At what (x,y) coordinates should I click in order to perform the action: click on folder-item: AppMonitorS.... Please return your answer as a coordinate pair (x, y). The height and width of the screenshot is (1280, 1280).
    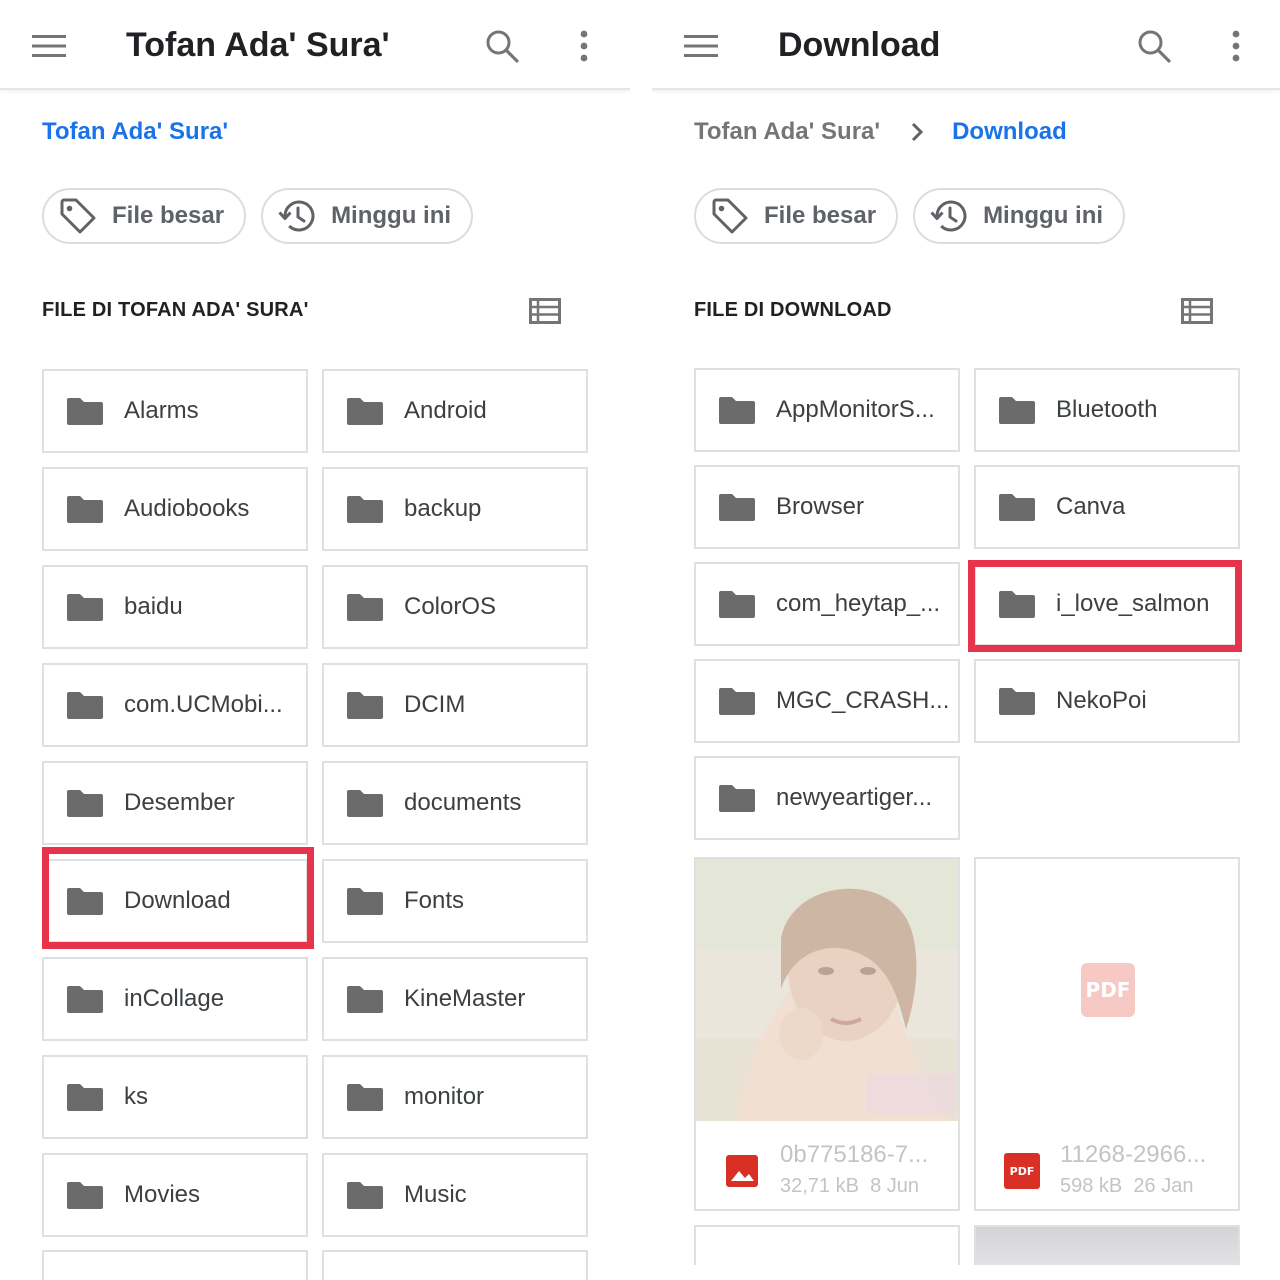
    Looking at the image, I should click on (827, 410).